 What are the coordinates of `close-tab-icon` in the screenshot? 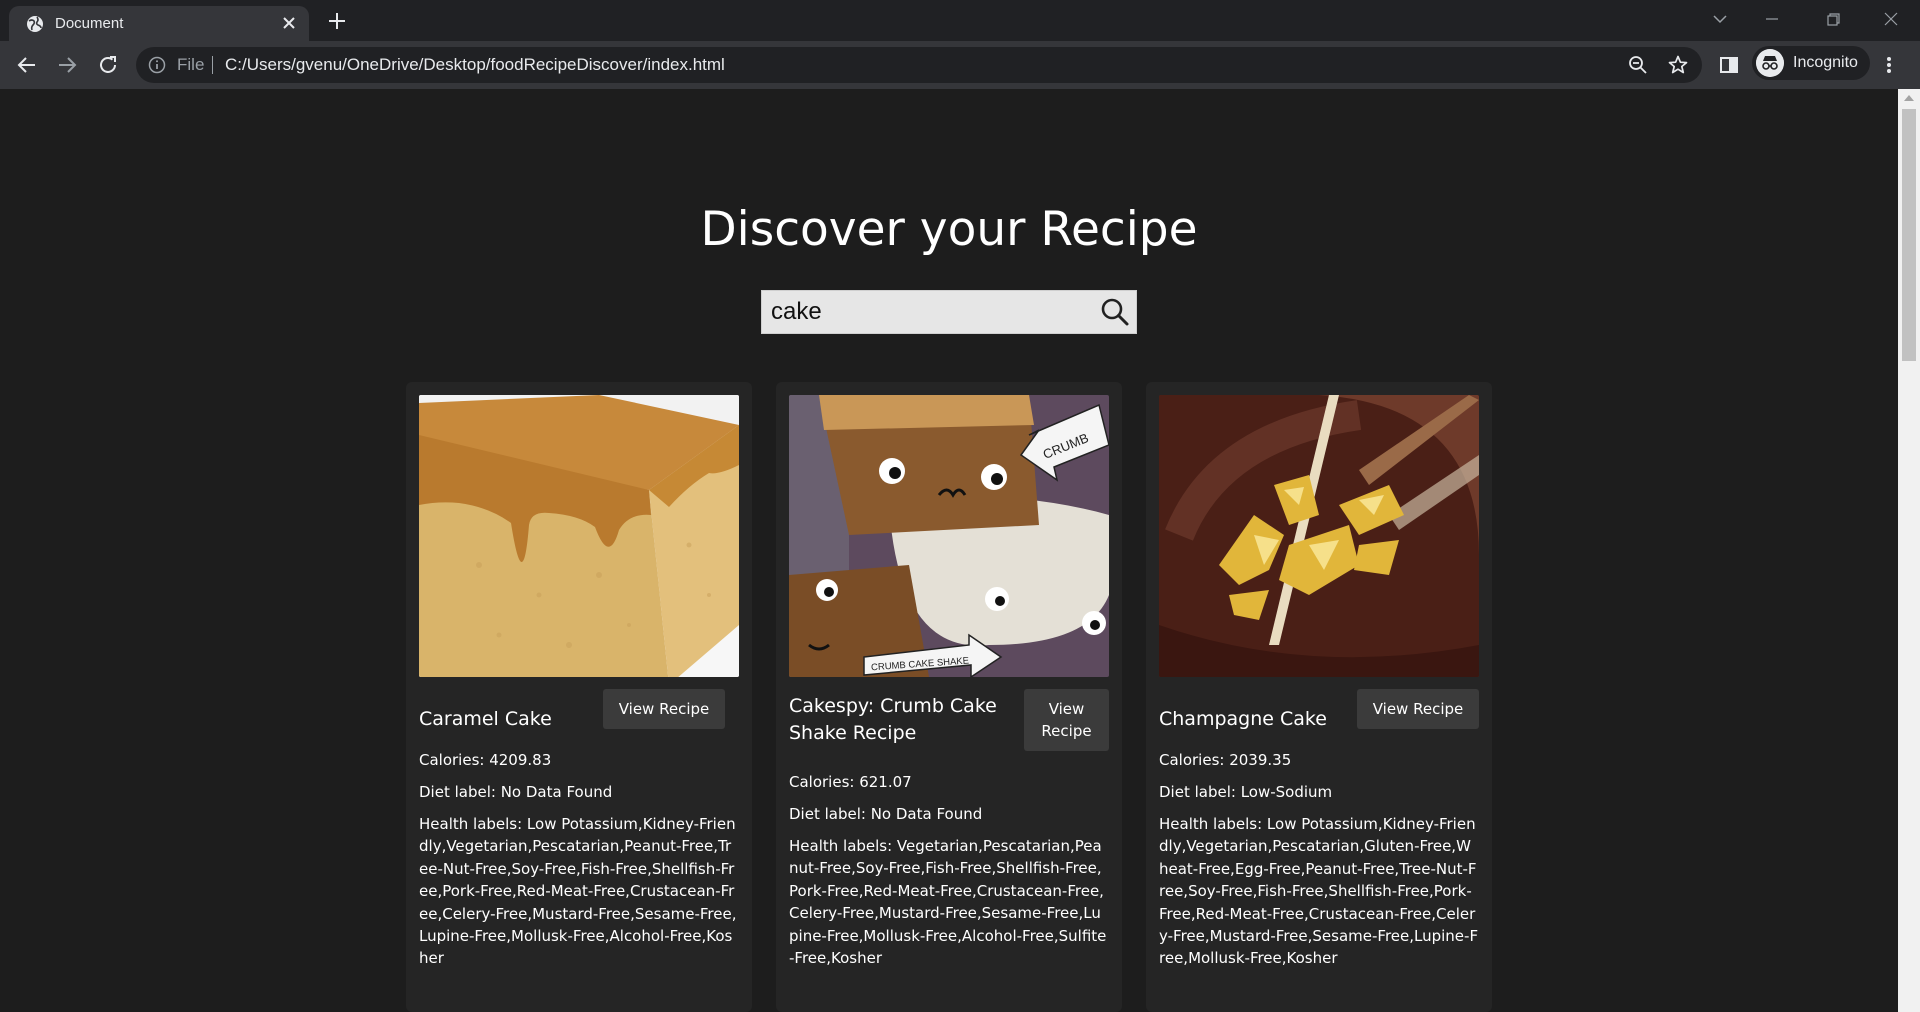 It's located at (289, 23).